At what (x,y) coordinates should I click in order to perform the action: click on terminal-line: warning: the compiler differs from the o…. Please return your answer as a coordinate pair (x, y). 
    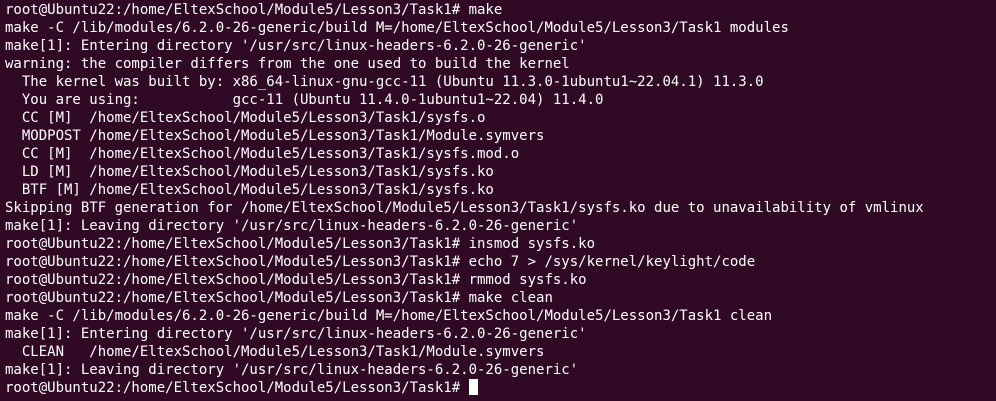
    Looking at the image, I should click on (287, 64).